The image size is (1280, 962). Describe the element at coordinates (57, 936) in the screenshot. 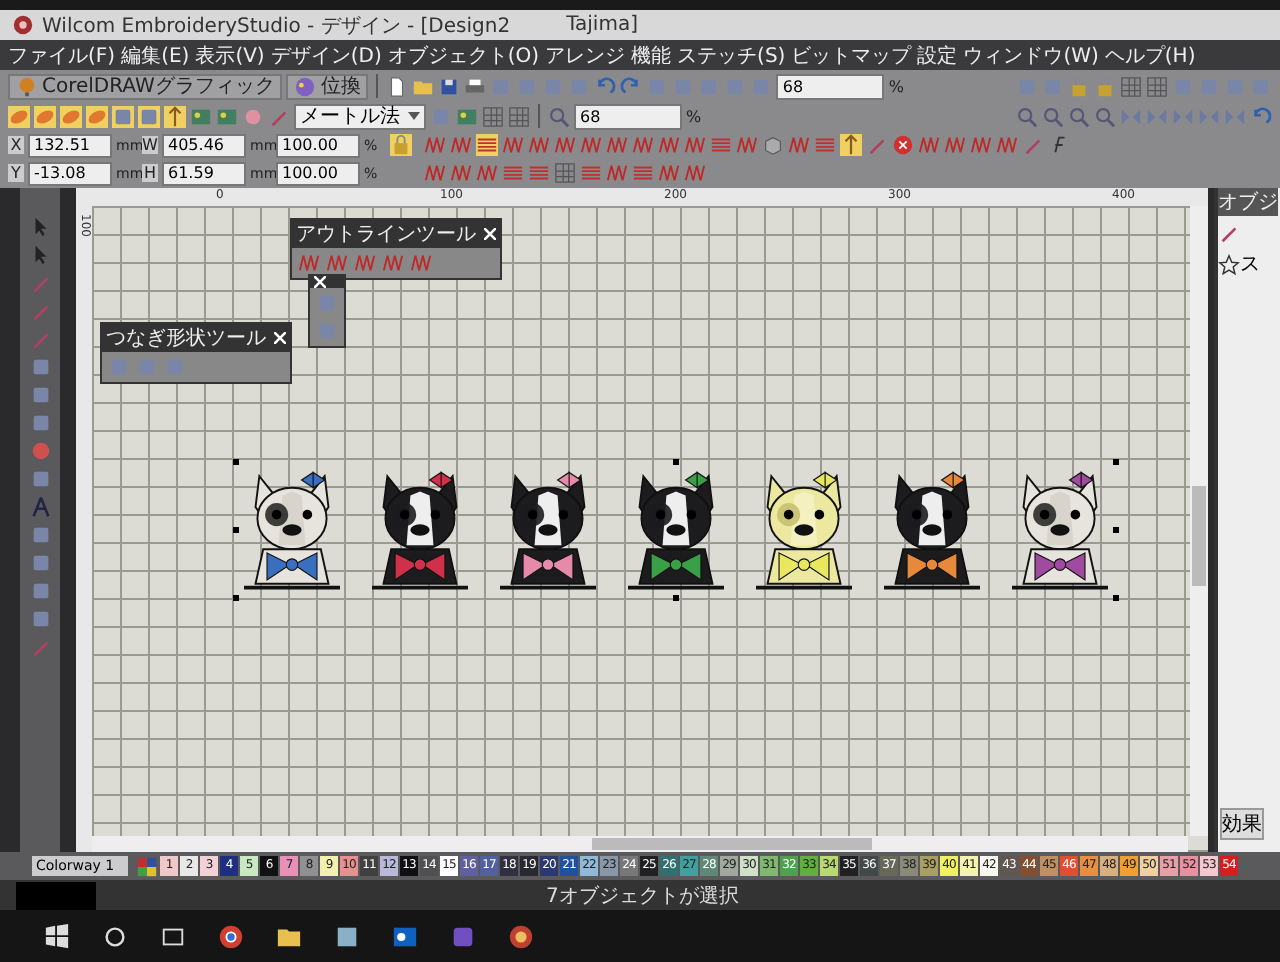

I see `windows-start-icon` at that location.